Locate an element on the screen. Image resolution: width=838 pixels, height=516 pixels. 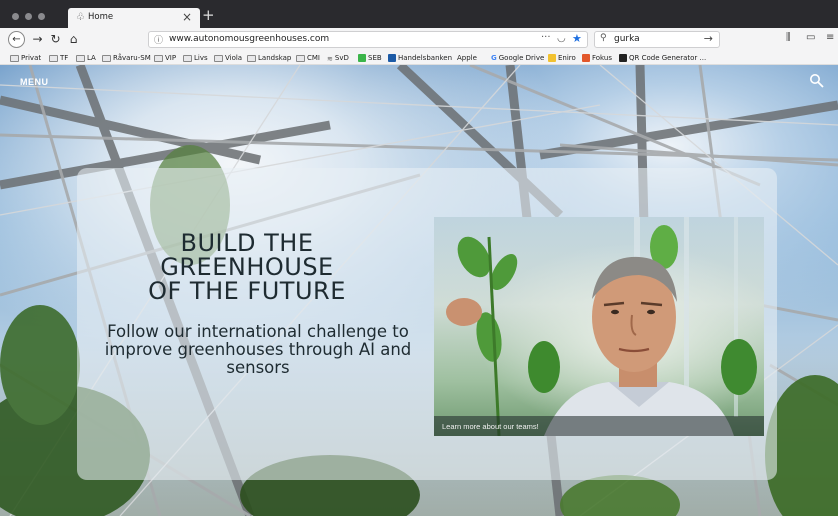
url-bar: ⓘ www.autonomousgreenhouses.com ··· ◡ ★ is located at coordinates (368, 39).